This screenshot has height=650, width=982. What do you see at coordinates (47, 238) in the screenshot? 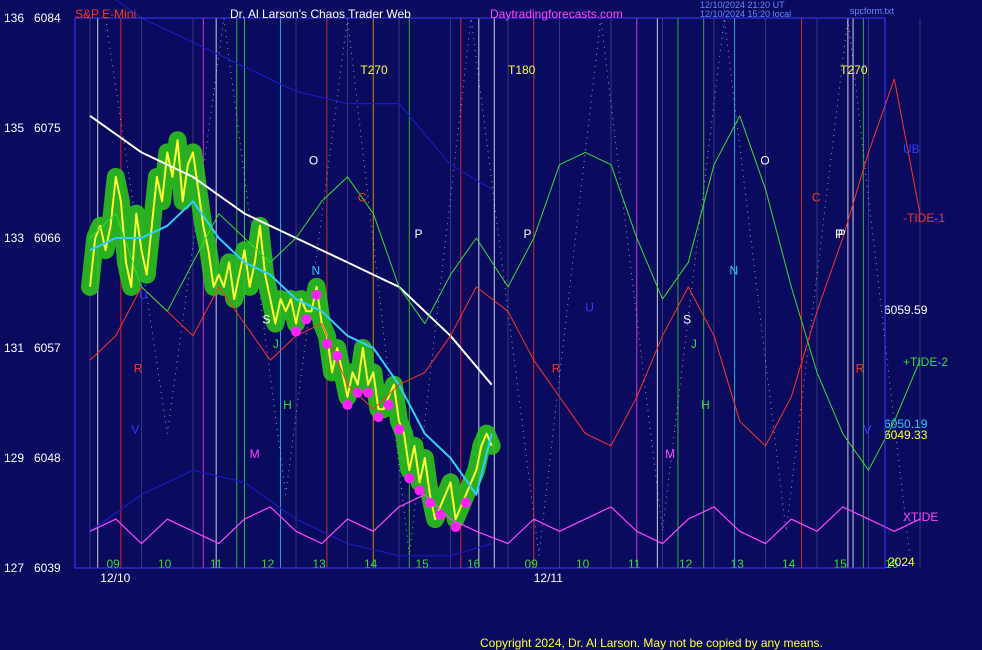
I see `y-axis-label-b: 6066` at bounding box center [47, 238].